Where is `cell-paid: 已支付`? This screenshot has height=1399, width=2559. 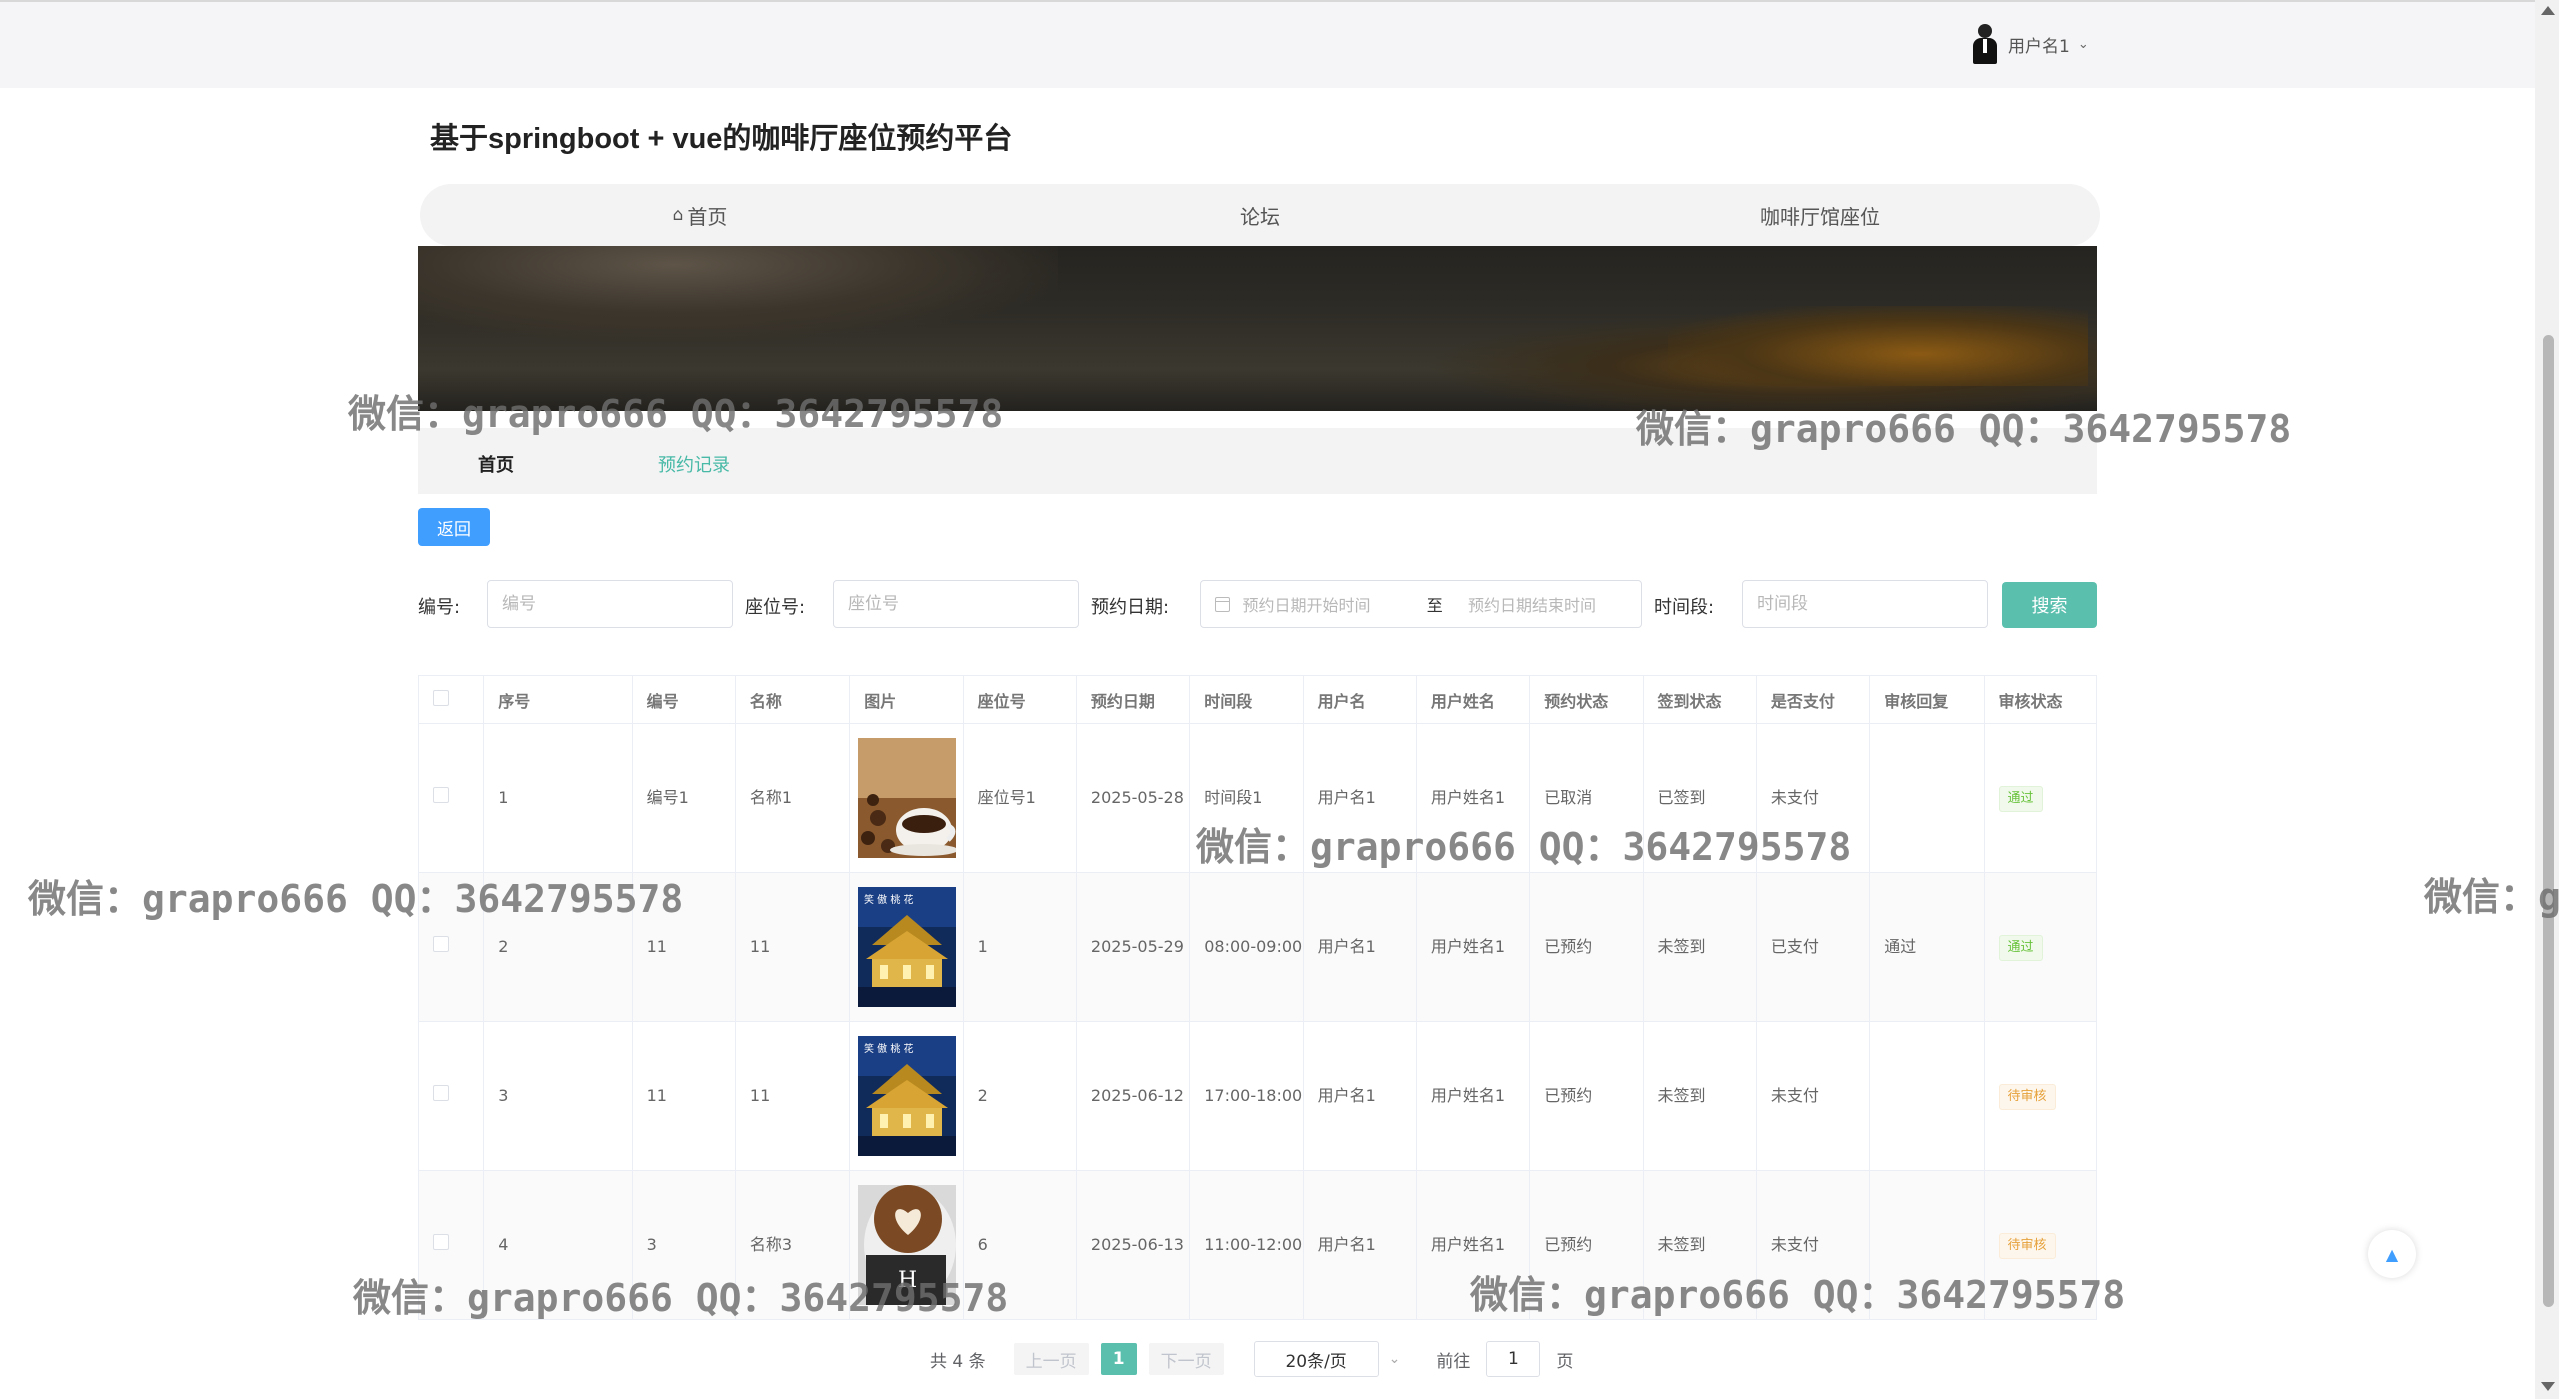
cell-paid: 已支付 is located at coordinates (1813, 947).